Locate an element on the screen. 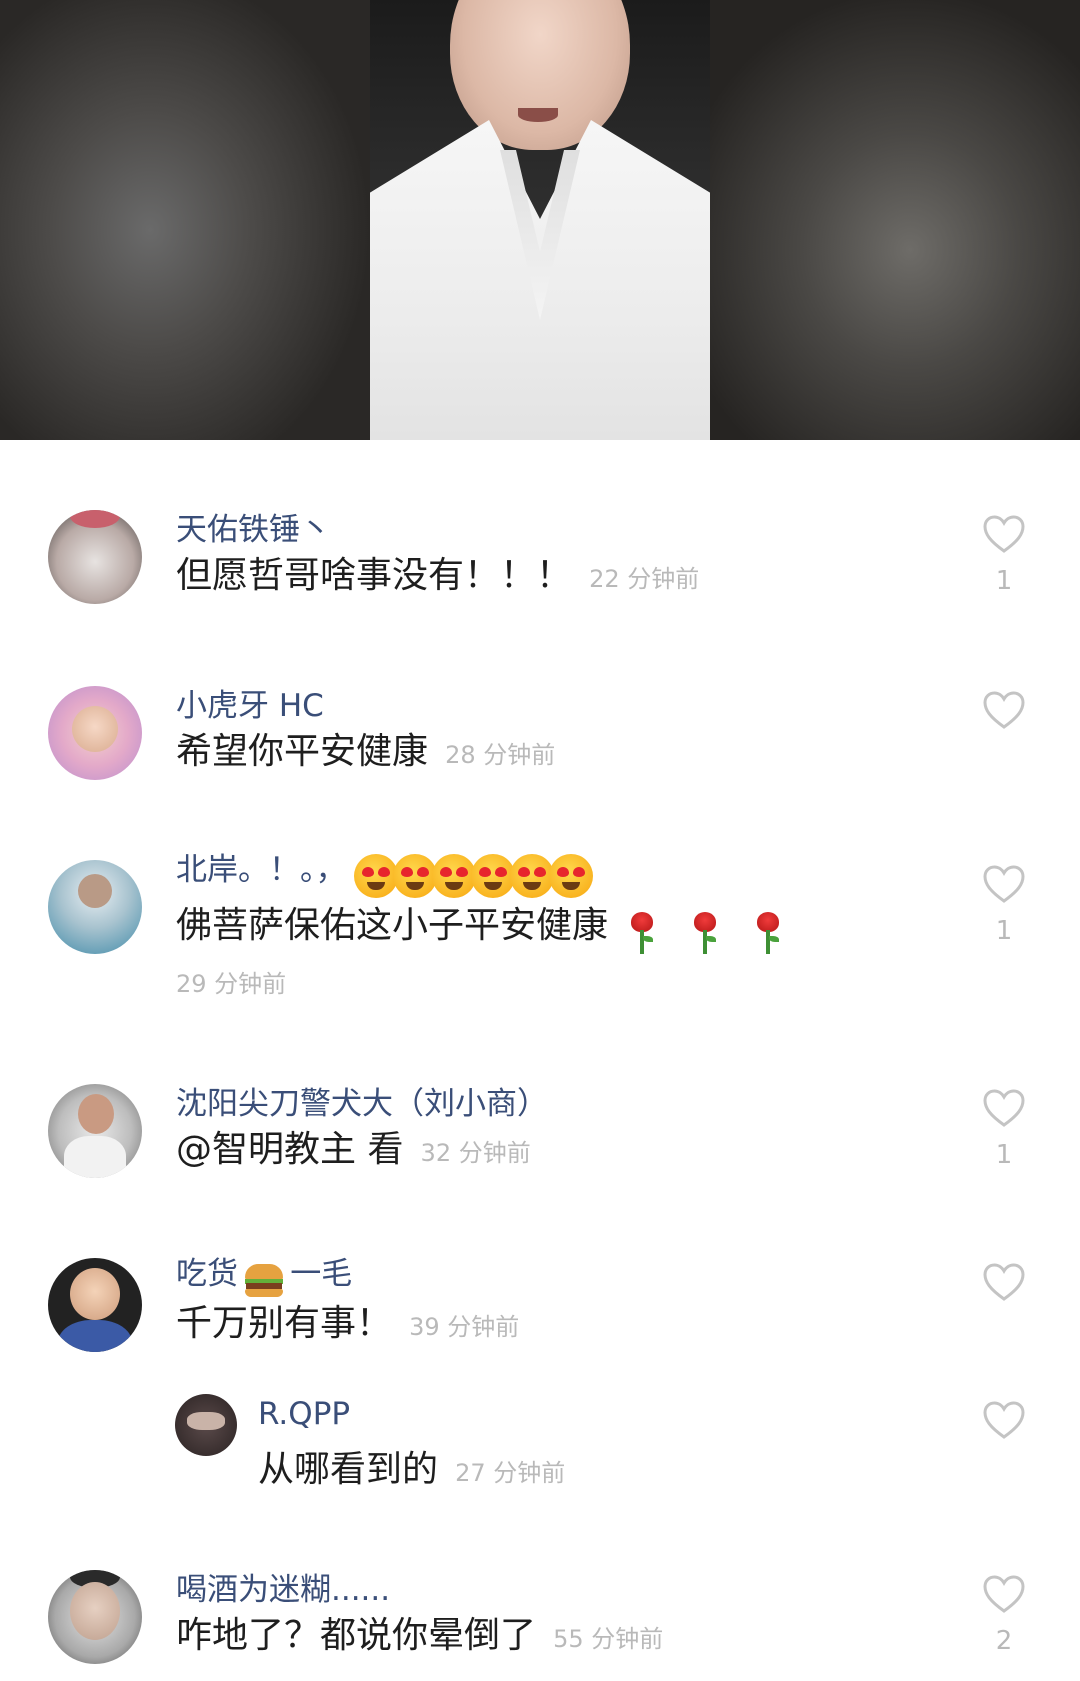 This screenshot has width=1080, height=1681. username-emojis is located at coordinates (473, 875).